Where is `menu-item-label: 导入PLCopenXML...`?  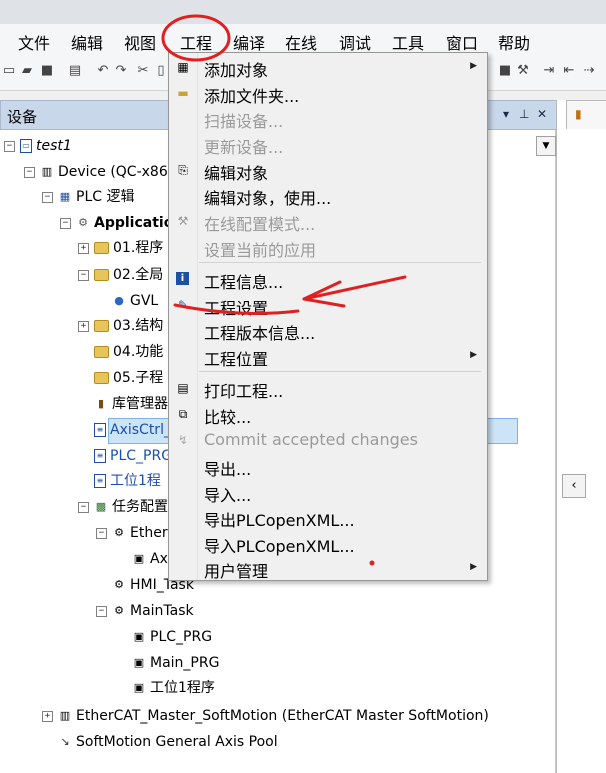 menu-item-label: 导入PLCopenXML... is located at coordinates (279, 546).